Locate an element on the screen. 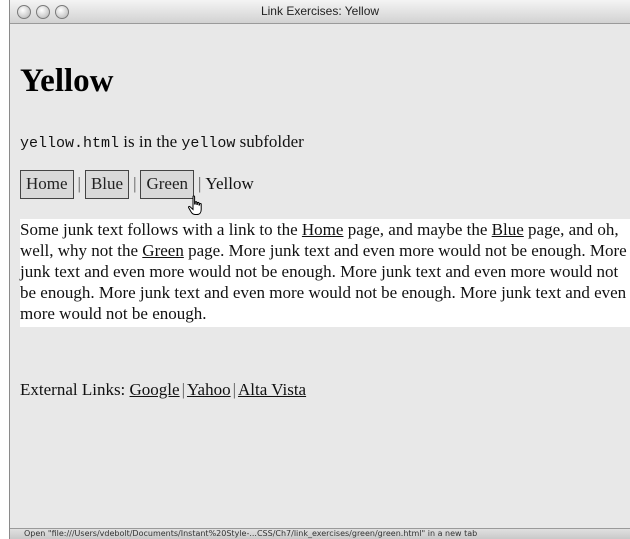 The image size is (630, 539). subtitle-mid: is in the is located at coordinates (150, 141).